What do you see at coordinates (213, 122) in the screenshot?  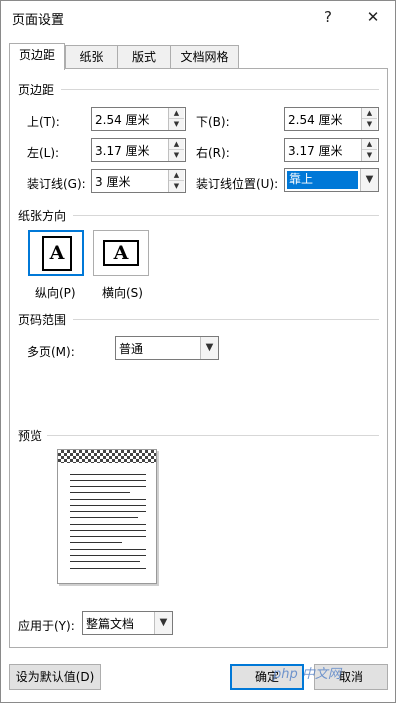 I see `bottom-margin-label: 下(B):` at bounding box center [213, 122].